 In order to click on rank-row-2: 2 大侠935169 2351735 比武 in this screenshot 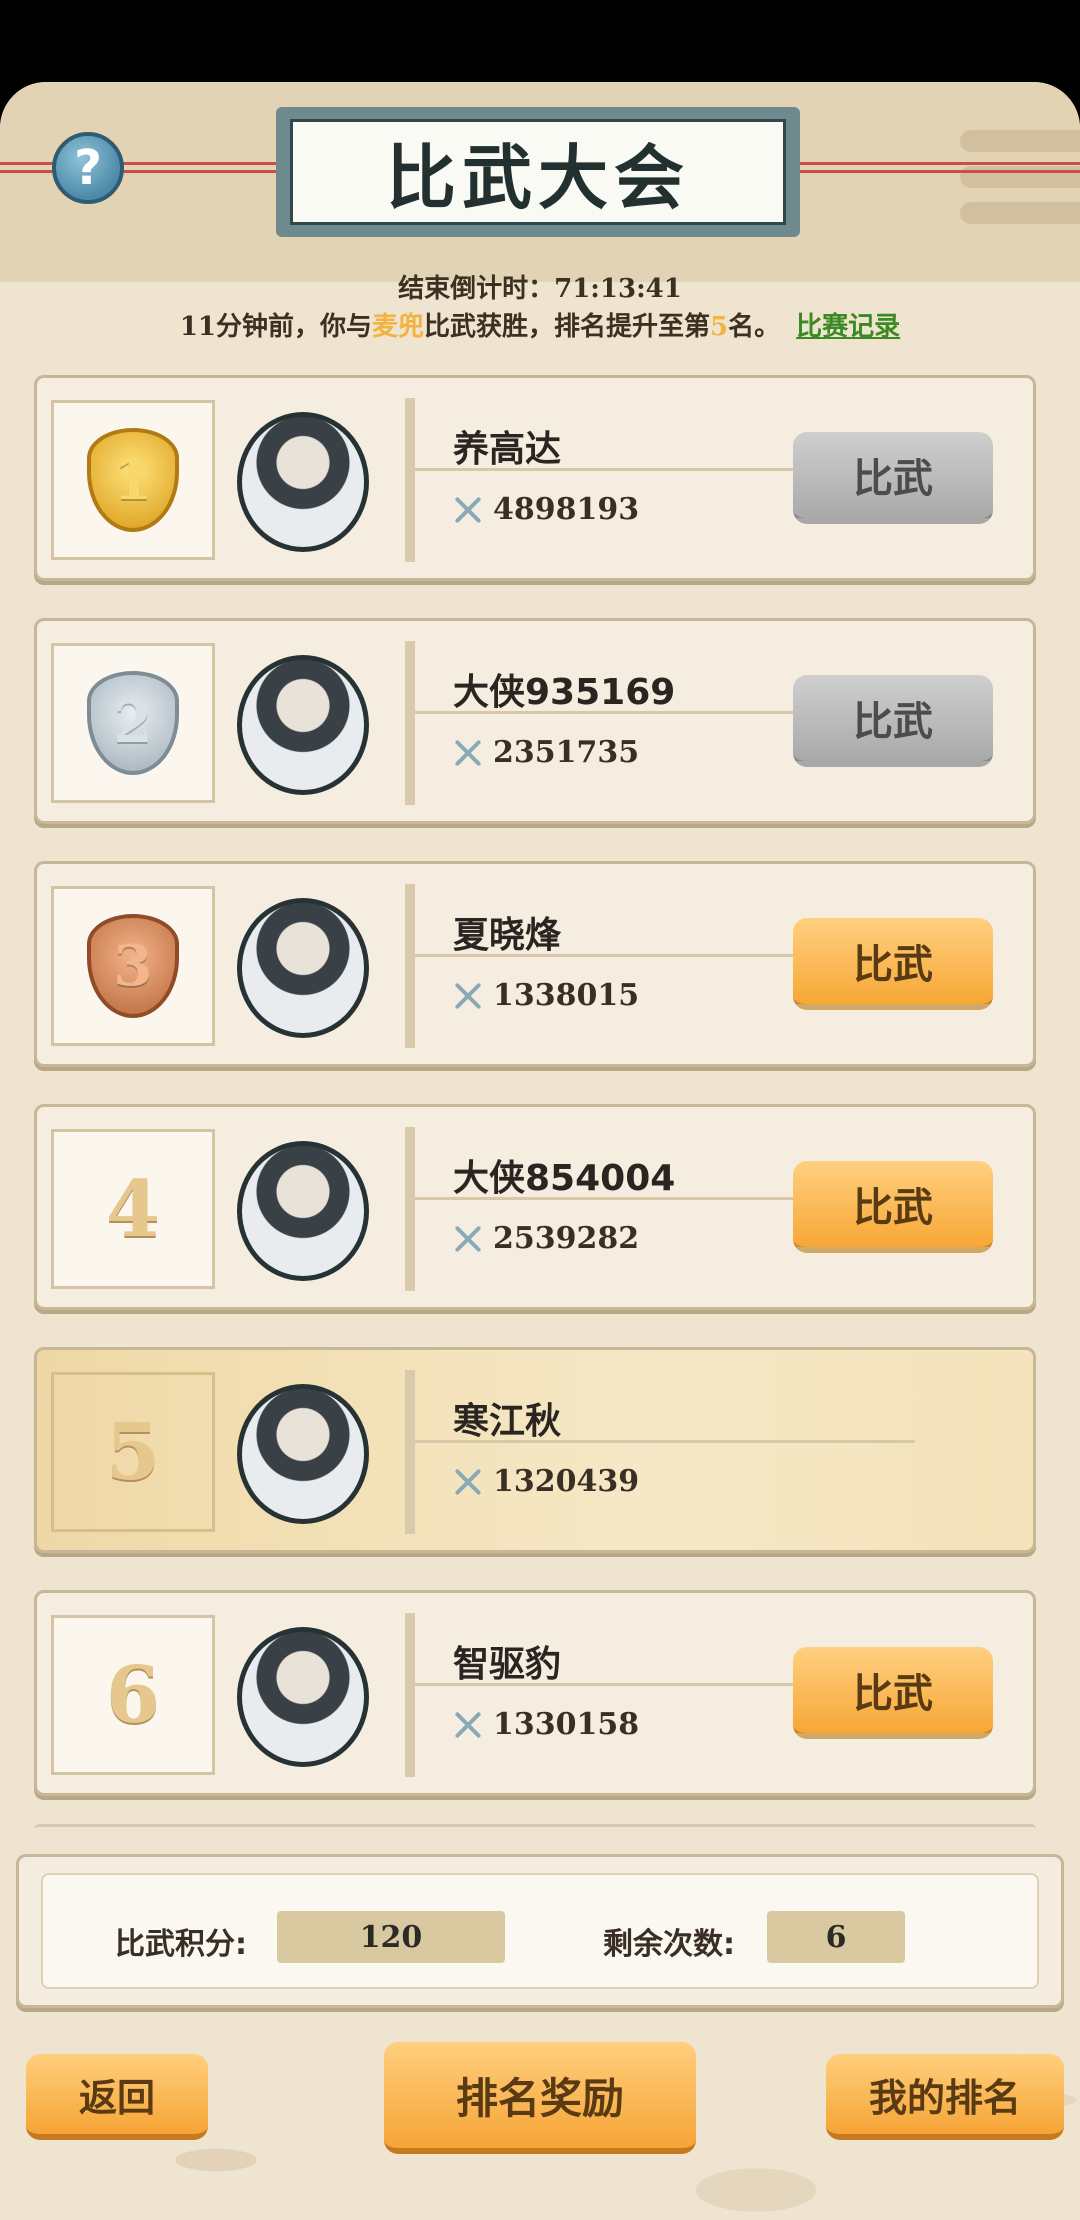, I will do `click(535, 721)`.